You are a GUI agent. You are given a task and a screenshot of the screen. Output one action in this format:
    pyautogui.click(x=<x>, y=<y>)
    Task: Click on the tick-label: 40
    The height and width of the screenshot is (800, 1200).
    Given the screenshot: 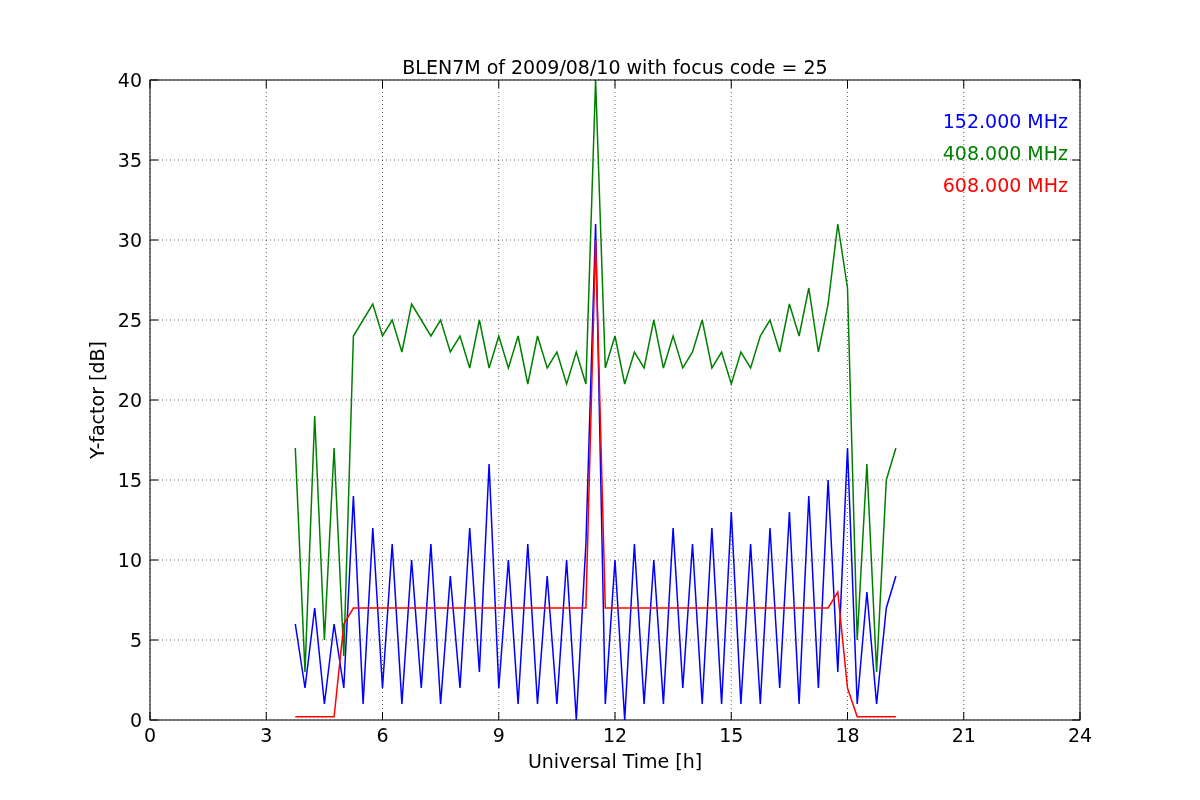 What is the action you would take?
    pyautogui.click(x=129, y=80)
    